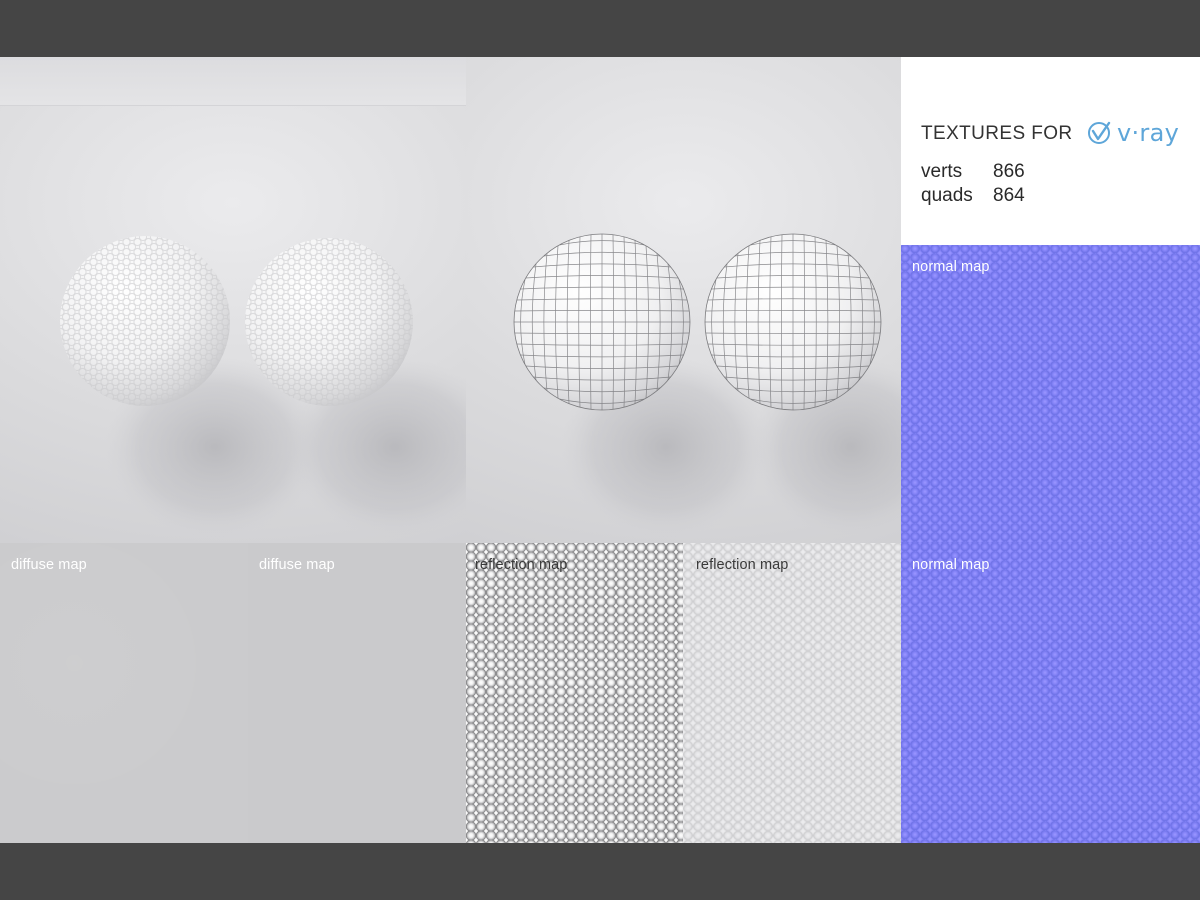 The height and width of the screenshot is (900, 1200). What do you see at coordinates (124, 693) in the screenshot?
I see `diffuse-map-tile-a: diffuse map` at bounding box center [124, 693].